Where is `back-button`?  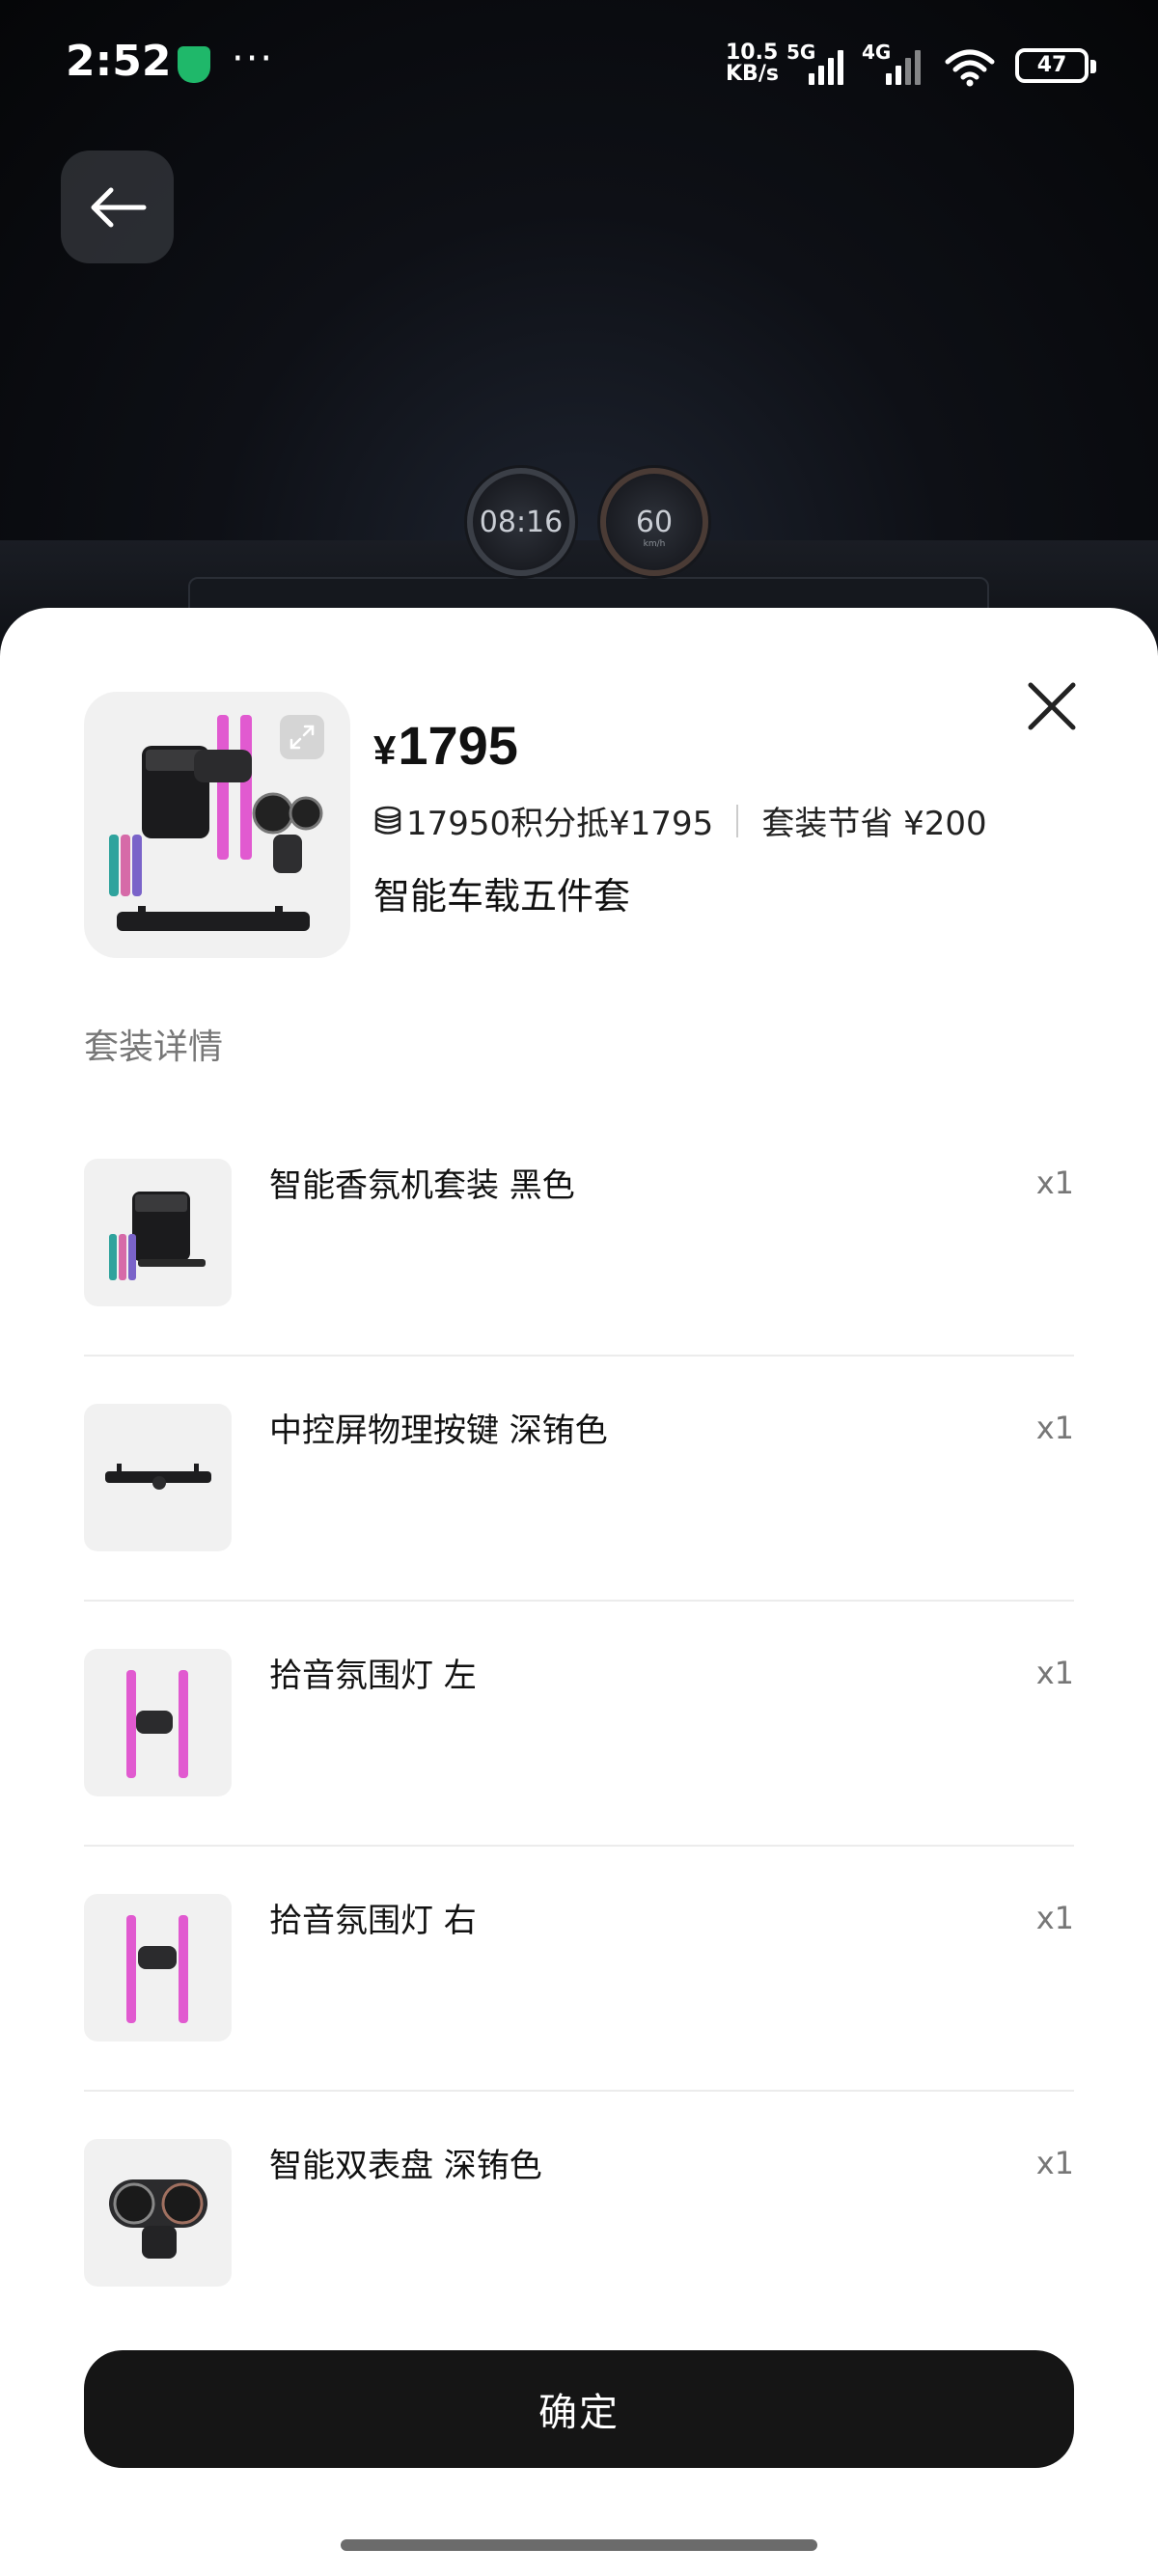
back-button is located at coordinates (117, 207).